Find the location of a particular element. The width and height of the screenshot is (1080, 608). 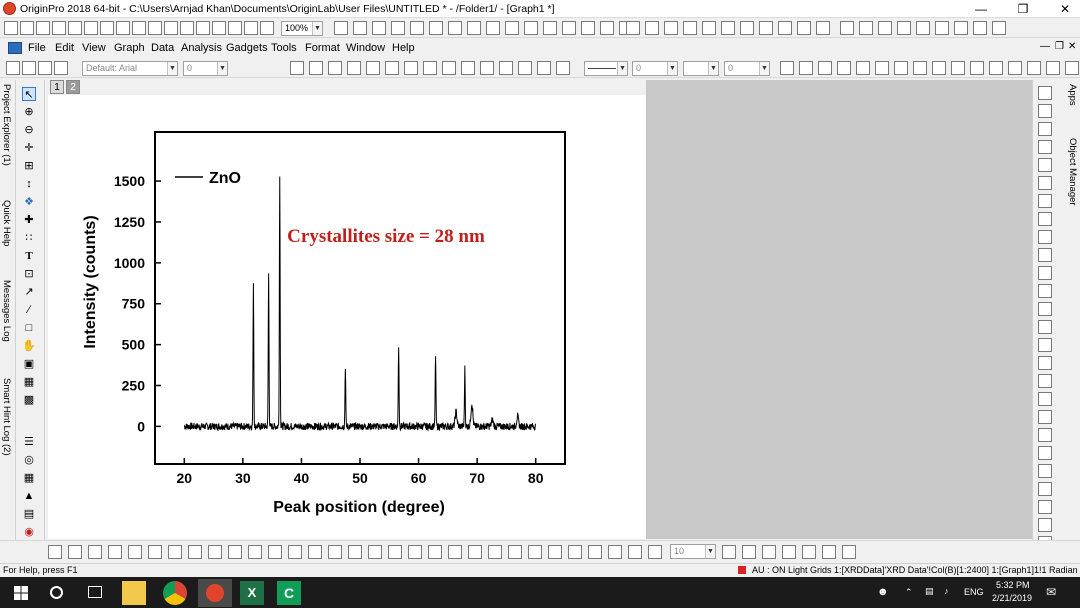

right-tool-2-icon is located at coordinates (1045, 111).